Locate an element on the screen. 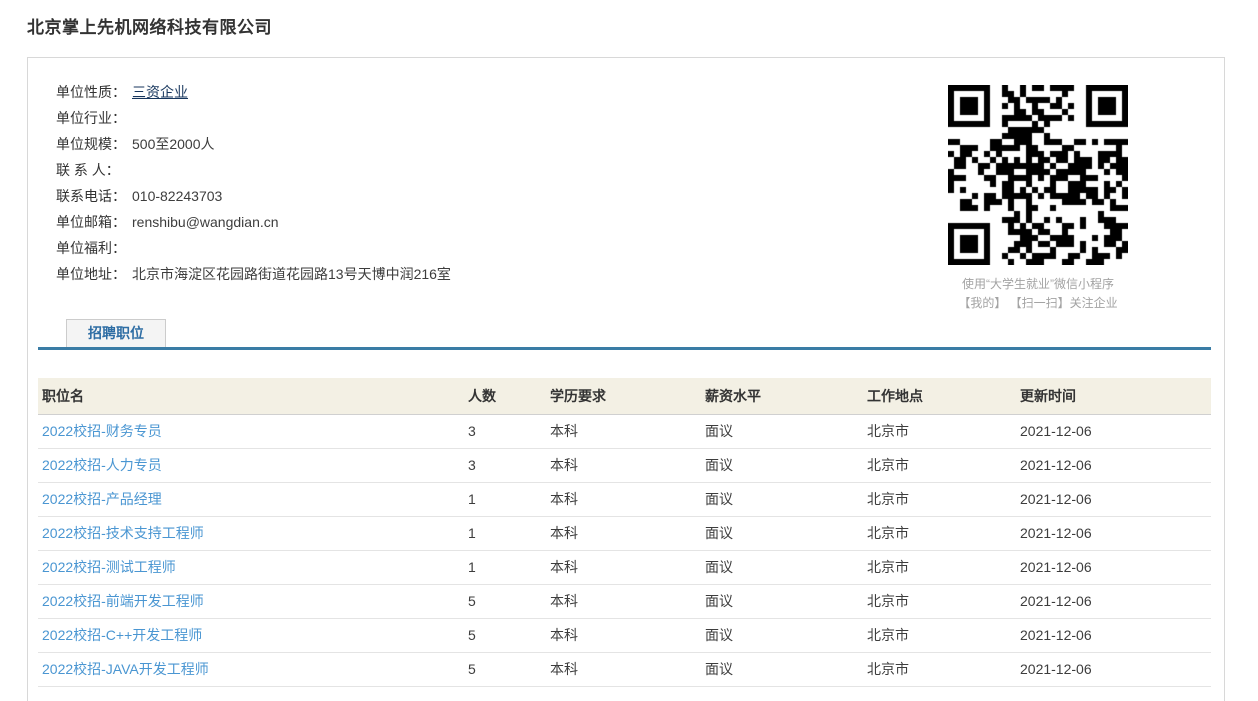 The image size is (1258, 701). column-header-location: 工作地点 is located at coordinates (939, 396).